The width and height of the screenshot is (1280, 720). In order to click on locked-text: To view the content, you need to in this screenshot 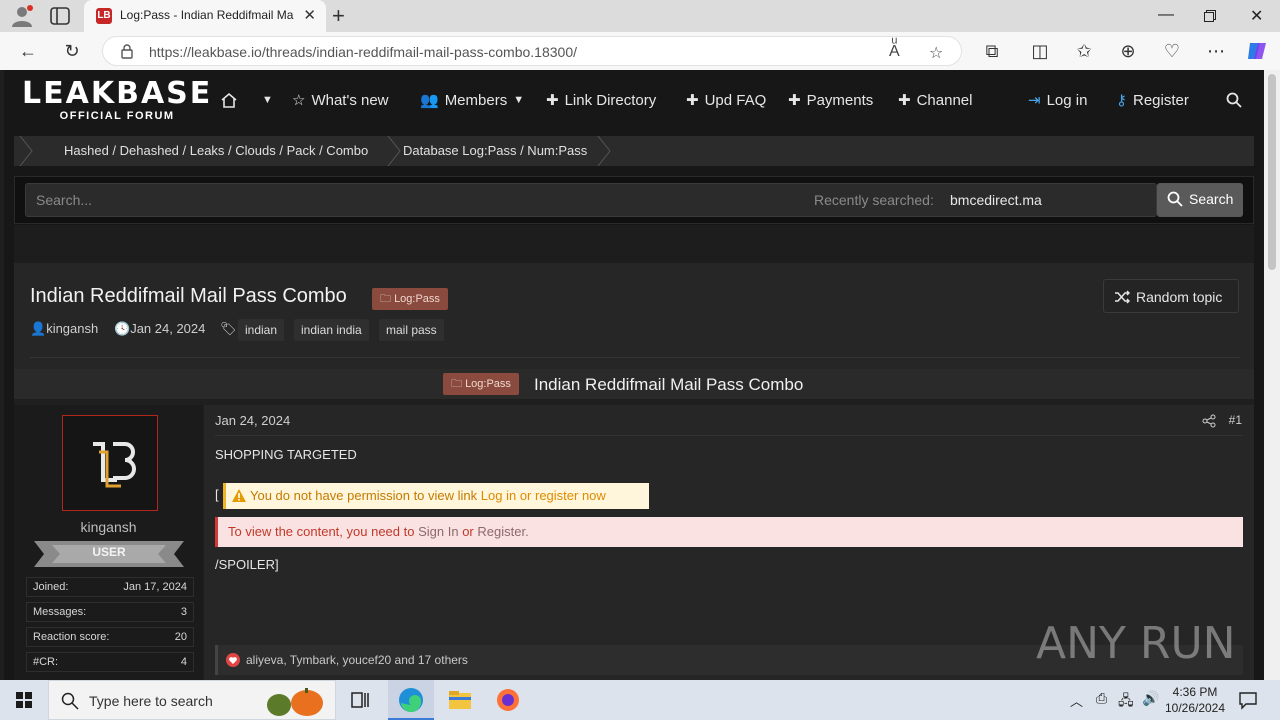, I will do `click(321, 531)`.